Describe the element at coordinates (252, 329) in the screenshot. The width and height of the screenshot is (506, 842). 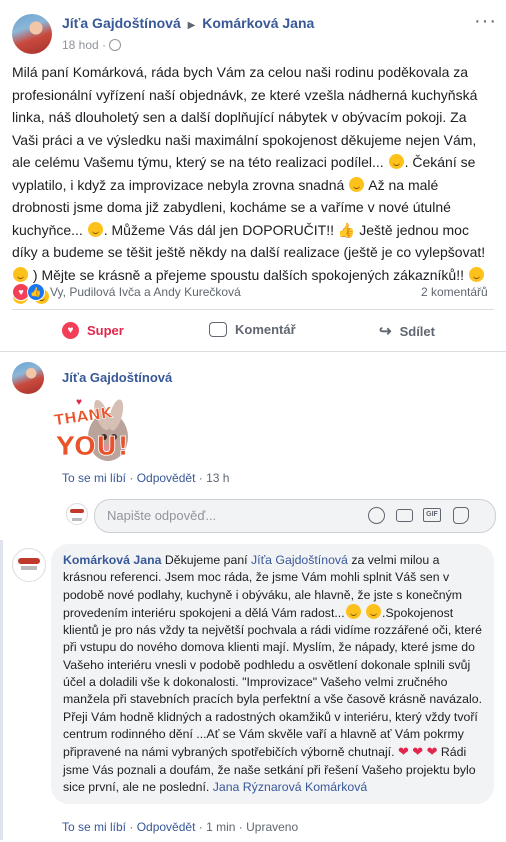
I see `comment-button: Komentář` at that location.